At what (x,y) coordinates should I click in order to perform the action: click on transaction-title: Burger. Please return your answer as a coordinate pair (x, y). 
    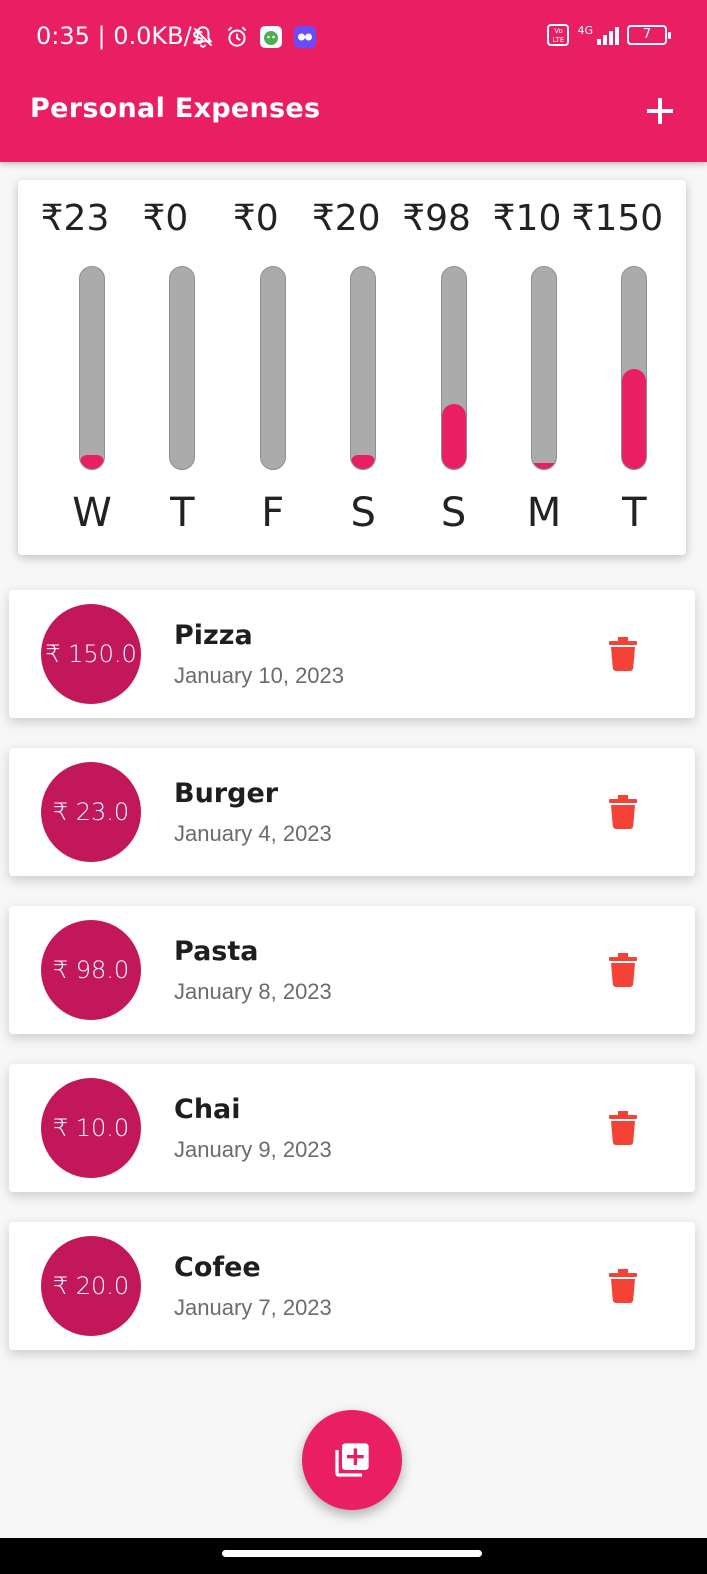
    Looking at the image, I should click on (226, 793).